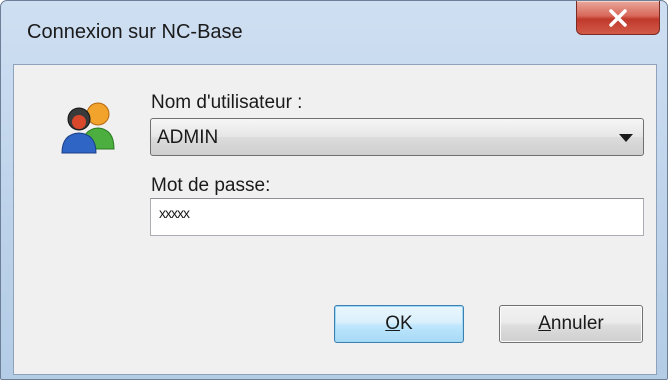 The height and width of the screenshot is (380, 668). I want to click on ok-mnemonic: O, so click(393, 323).